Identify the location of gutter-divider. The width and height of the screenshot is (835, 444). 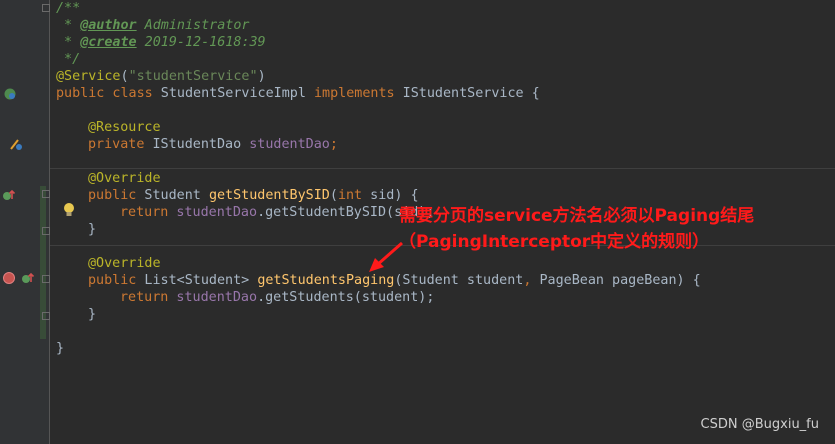
(49, 222).